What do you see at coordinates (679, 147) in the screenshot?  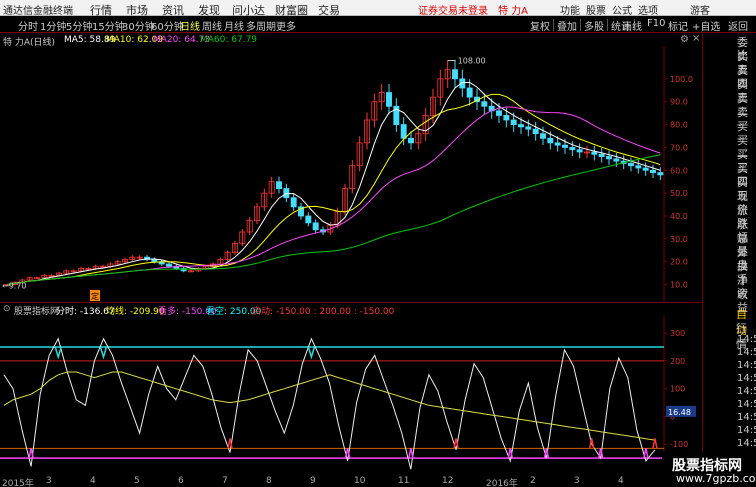 I see `price-tick-label: 70.0` at bounding box center [679, 147].